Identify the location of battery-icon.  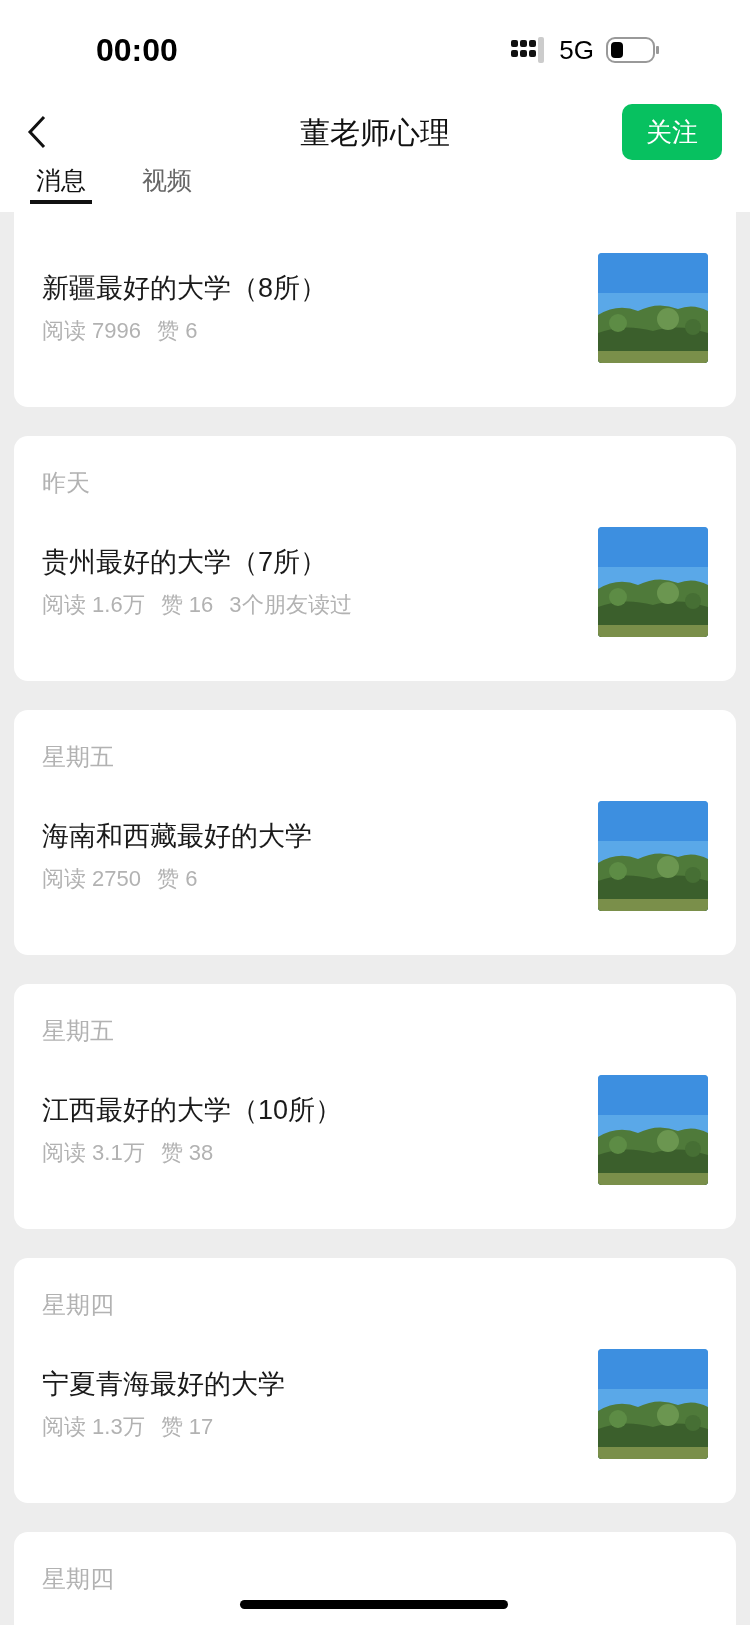
(633, 50).